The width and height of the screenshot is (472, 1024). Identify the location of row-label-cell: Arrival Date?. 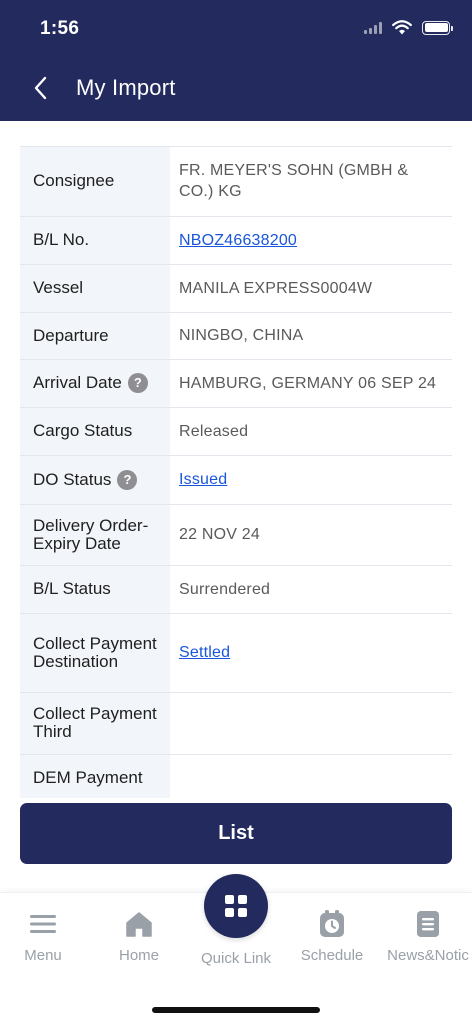
(95, 383).